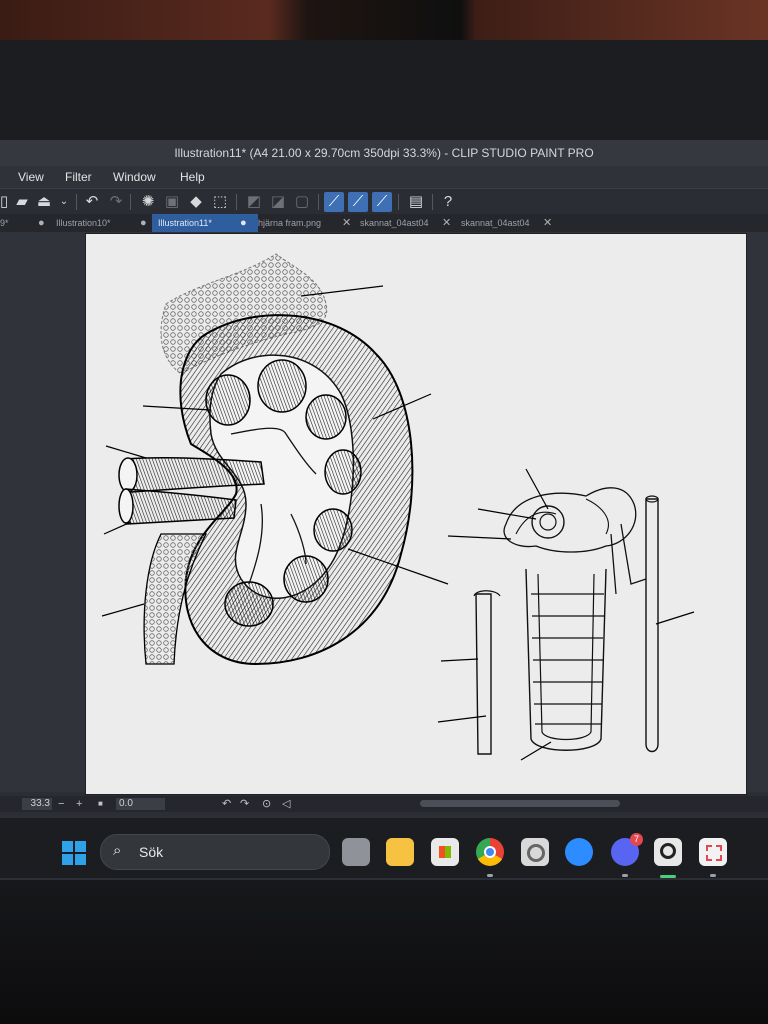 The image size is (768, 1024). I want to click on fit-icon: ■, so click(100, 804).